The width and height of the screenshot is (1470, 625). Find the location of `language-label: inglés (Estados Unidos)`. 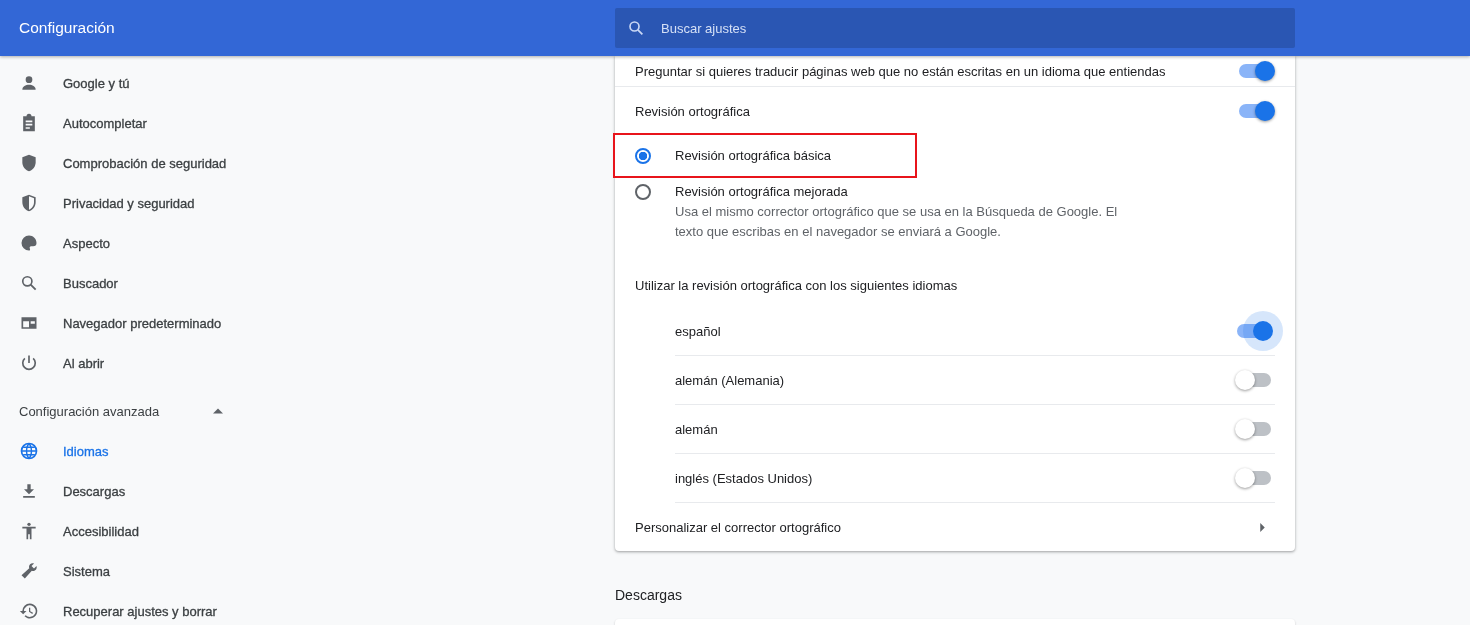

language-label: inglés (Estados Unidos) is located at coordinates (744, 478).